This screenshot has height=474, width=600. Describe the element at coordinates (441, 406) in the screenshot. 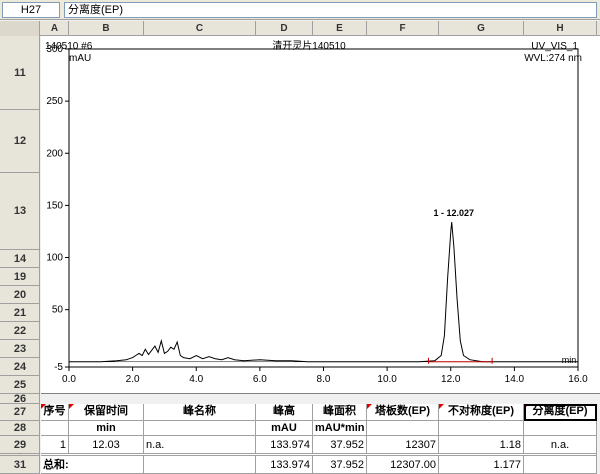

I see `comment-marker-g27` at that location.